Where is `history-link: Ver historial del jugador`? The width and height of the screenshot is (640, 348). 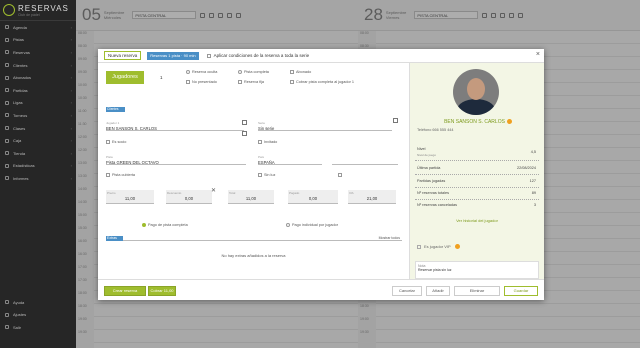 history-link: Ver historial del jugador is located at coordinates (477, 220).